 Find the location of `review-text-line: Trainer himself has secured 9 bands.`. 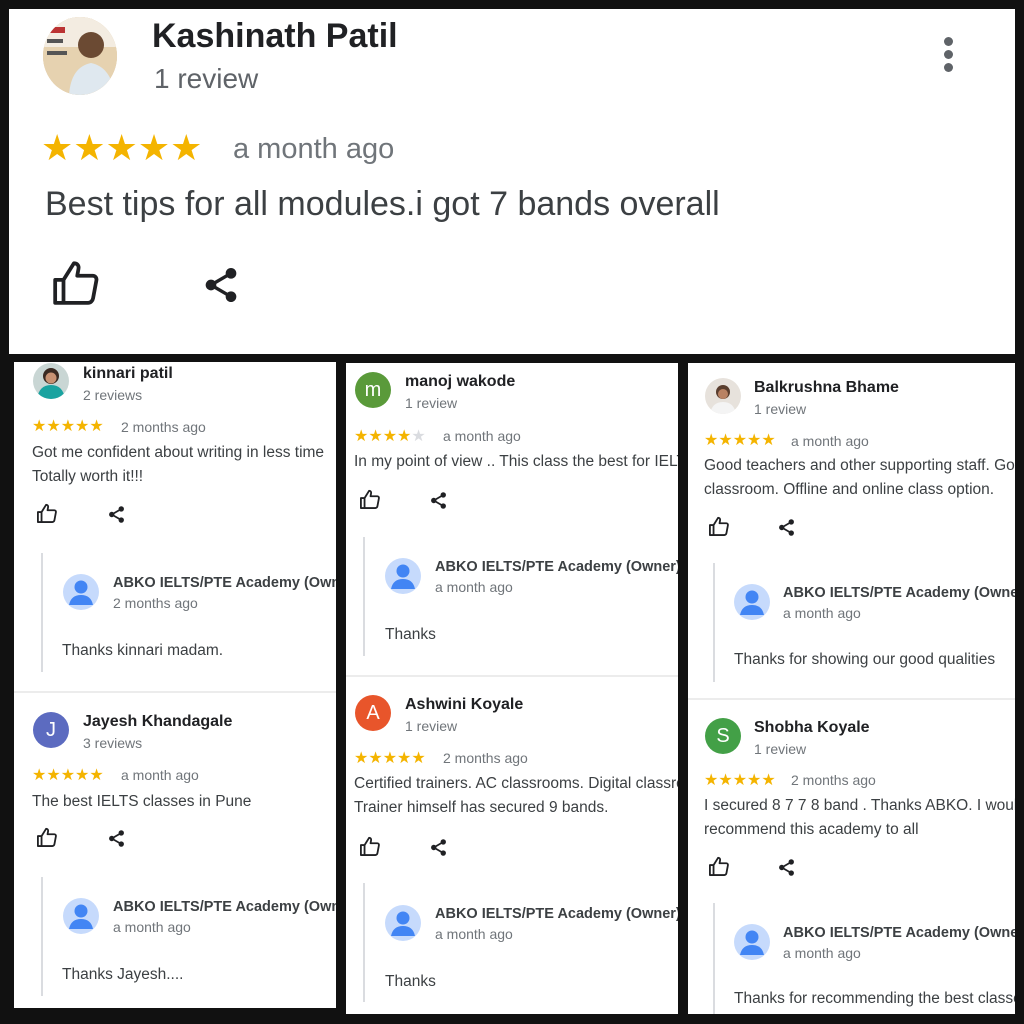

review-text-line: Trainer himself has secured 9 bands. is located at coordinates (481, 807).